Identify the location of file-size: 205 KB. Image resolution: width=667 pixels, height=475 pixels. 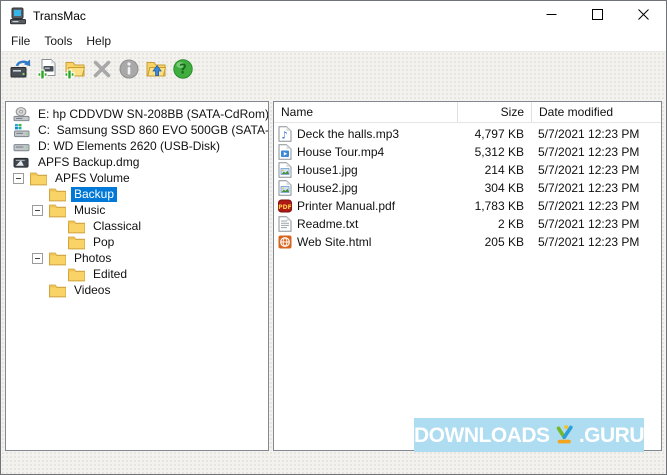
(504, 242).